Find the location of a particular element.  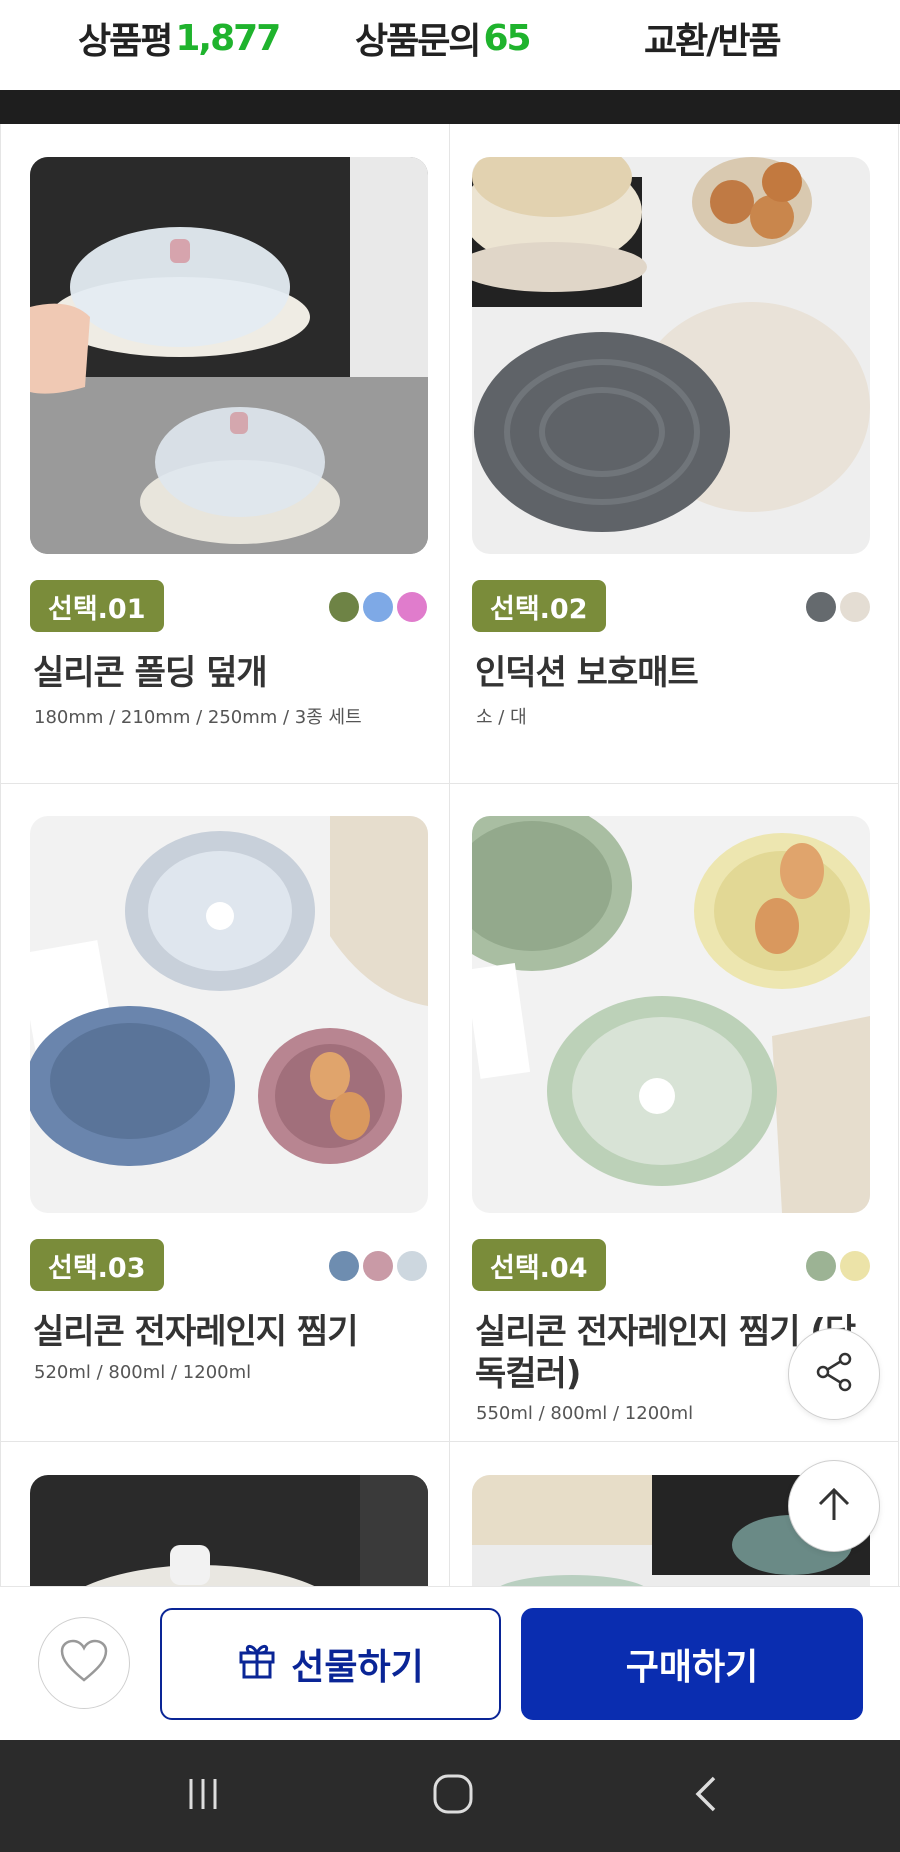

product-card is located at coordinates (225, 1514).